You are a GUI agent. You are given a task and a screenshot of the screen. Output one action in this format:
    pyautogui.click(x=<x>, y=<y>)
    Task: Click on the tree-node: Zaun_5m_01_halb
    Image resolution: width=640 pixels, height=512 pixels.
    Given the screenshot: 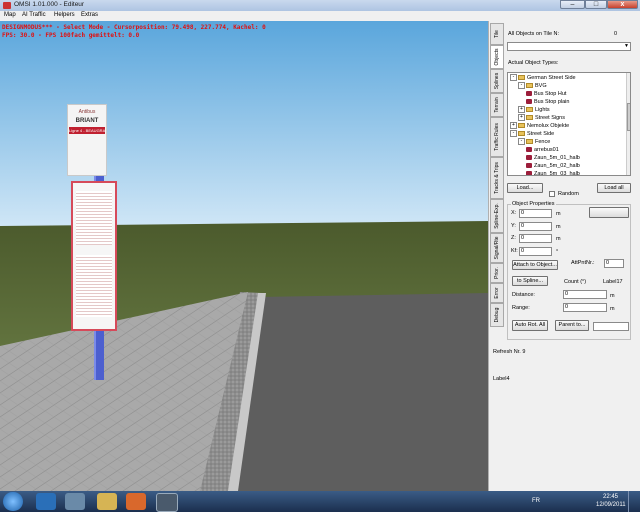 What is the action you would take?
    pyautogui.click(x=553, y=158)
    